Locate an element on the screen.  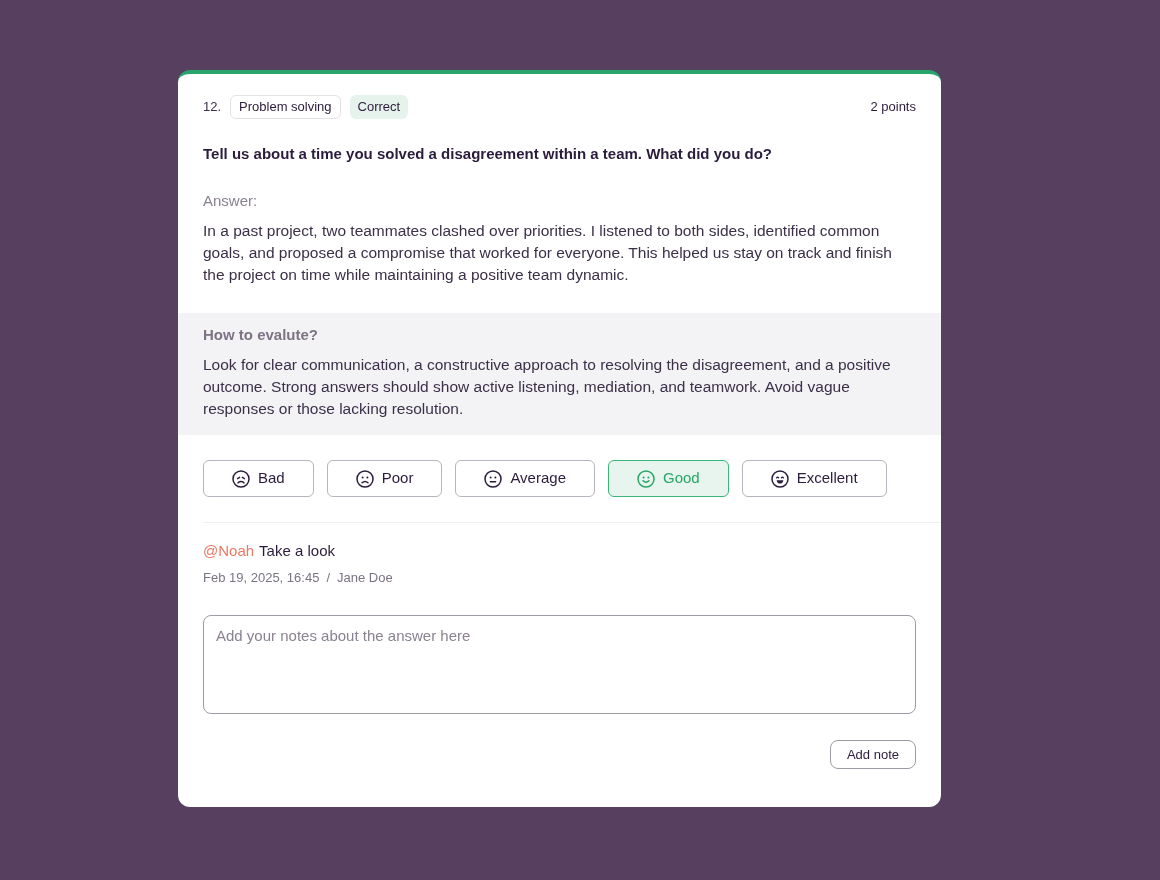
question-title: Tell us about a time you solved a disagreement within a team. What did you do? is located at coordinates (488, 154).